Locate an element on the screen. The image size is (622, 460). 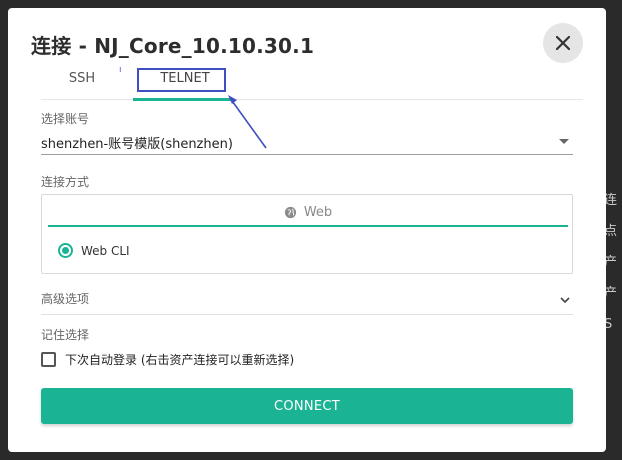
radio-selected-dot is located at coordinates (65, 250).